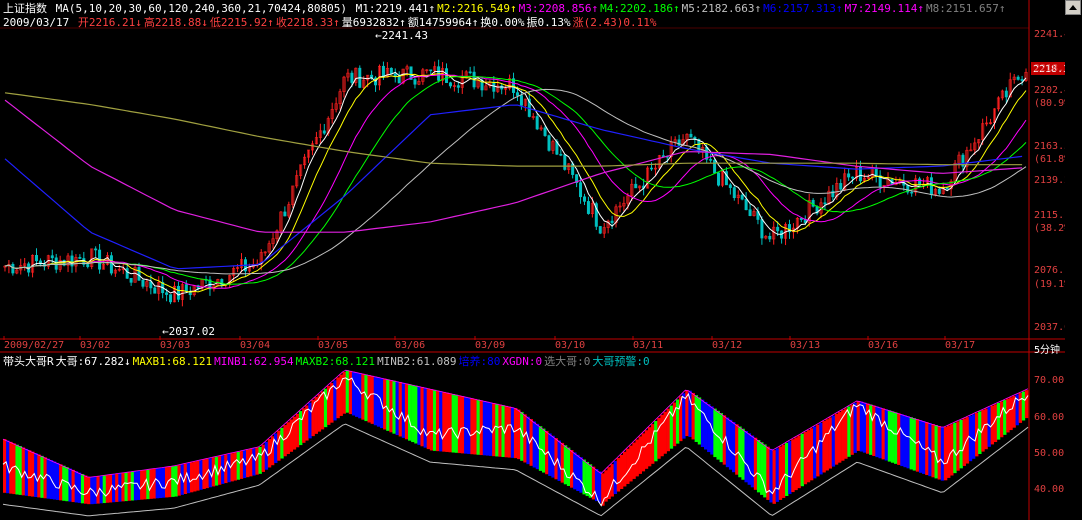 Image resolution: width=1082 pixels, height=520 pixels. Describe the element at coordinates (401, 35) in the screenshot. I see `high-annotation: ←2241.43` at that location.